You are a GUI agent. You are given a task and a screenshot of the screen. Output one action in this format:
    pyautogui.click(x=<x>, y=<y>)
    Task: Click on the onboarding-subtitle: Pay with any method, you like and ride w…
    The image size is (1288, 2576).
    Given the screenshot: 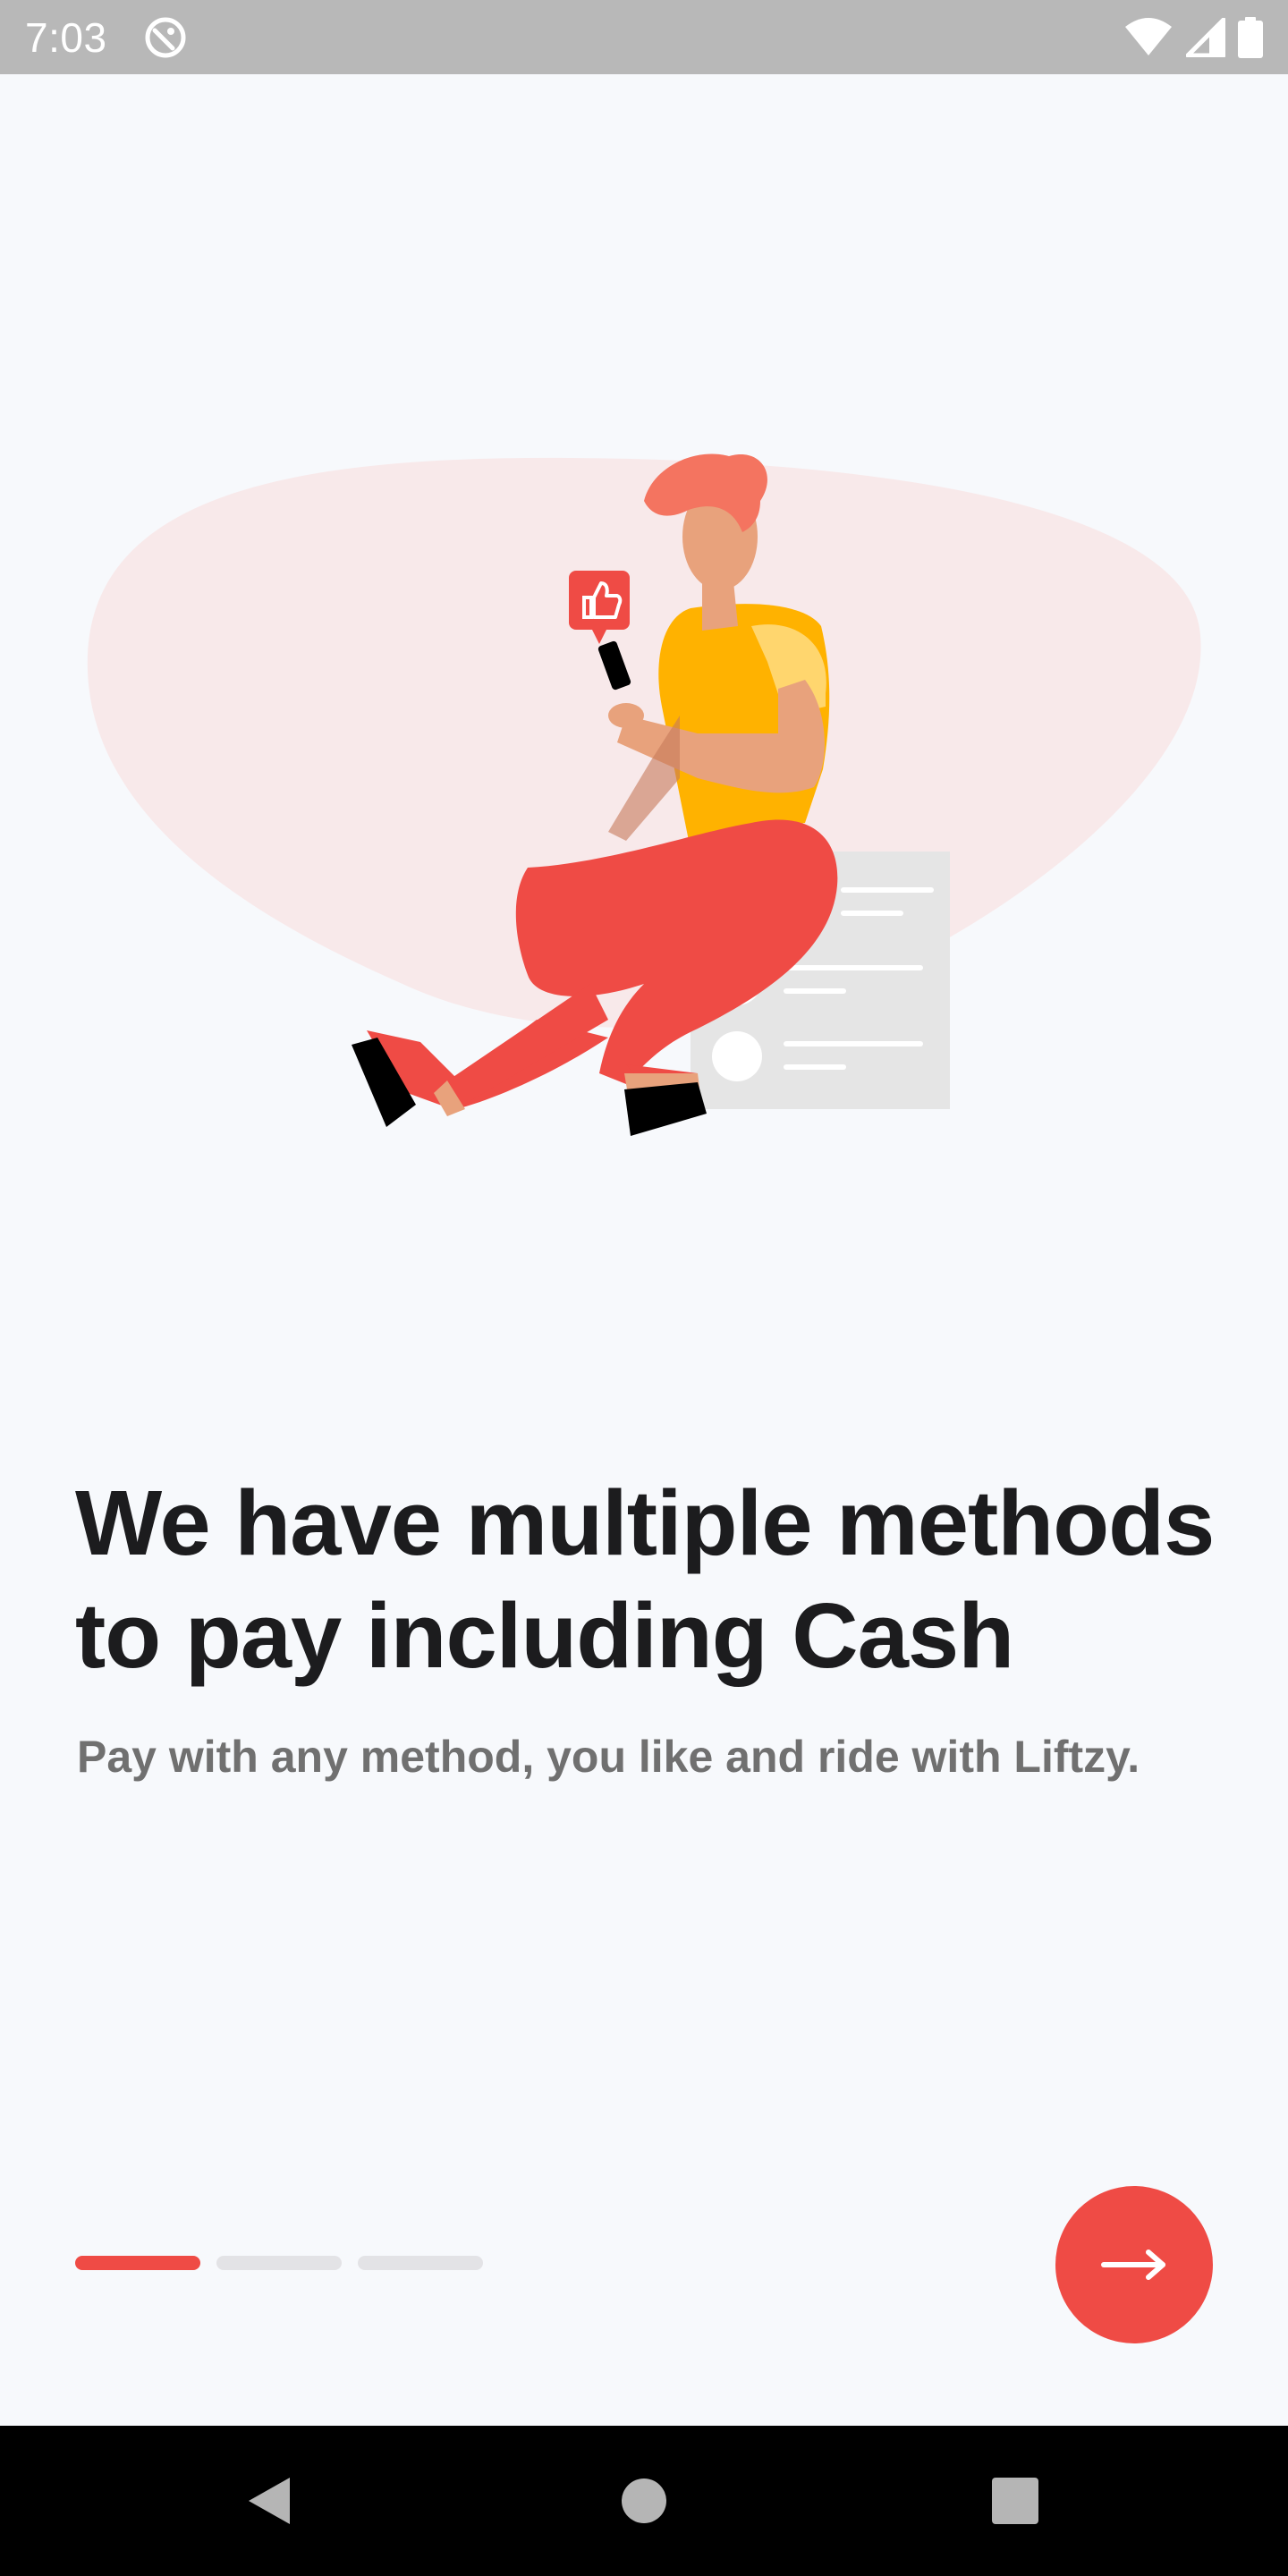 What is the action you would take?
    pyautogui.click(x=608, y=1757)
    